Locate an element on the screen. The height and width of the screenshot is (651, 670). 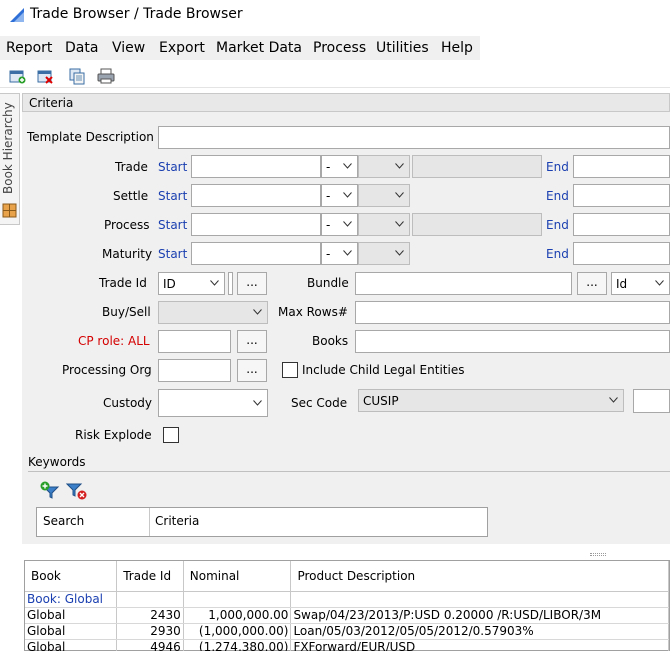
process-offset-select: - is located at coordinates (339, 224).